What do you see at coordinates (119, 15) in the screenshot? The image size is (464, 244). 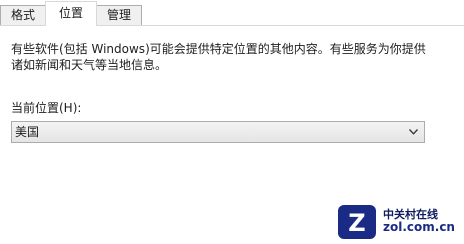 I see `tab-administrative: 管理` at bounding box center [119, 15].